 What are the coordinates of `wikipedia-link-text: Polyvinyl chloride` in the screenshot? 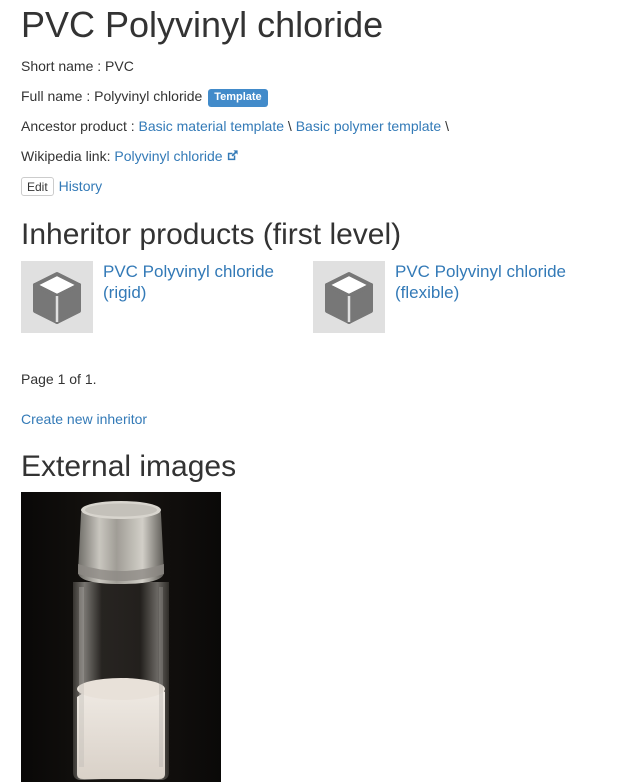 It's located at (168, 156).